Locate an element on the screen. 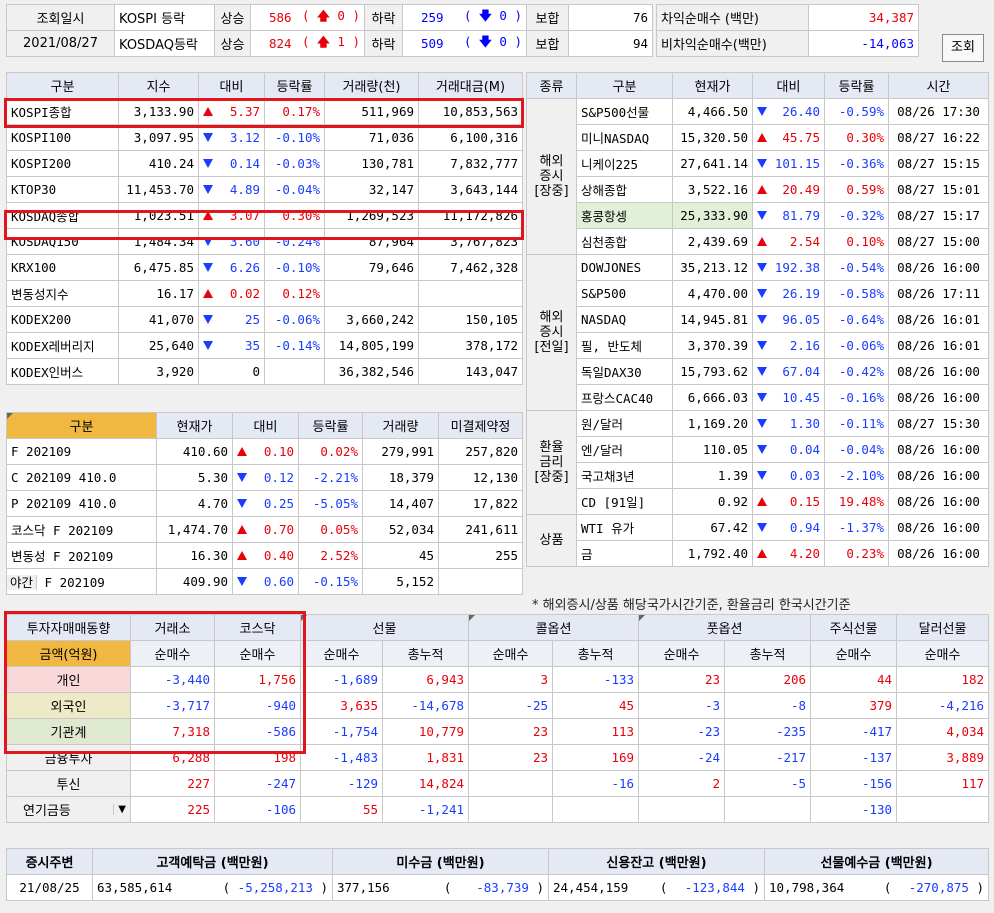 The width and height of the screenshot is (994, 913). world-time: 08/27 15:17 is located at coordinates (938, 215).